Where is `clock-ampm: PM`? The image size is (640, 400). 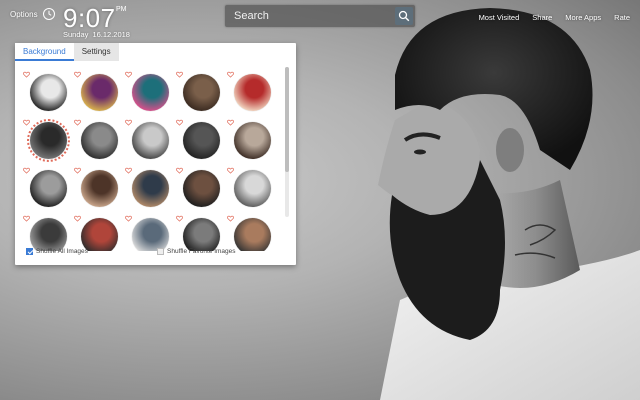 clock-ampm: PM is located at coordinates (121, 9).